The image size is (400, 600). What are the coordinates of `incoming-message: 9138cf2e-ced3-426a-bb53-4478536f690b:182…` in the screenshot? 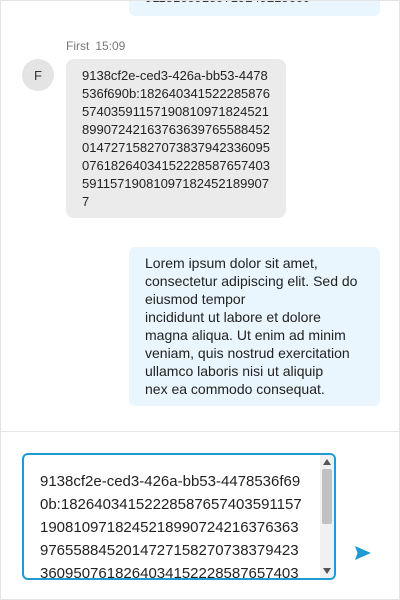 It's located at (176, 138).